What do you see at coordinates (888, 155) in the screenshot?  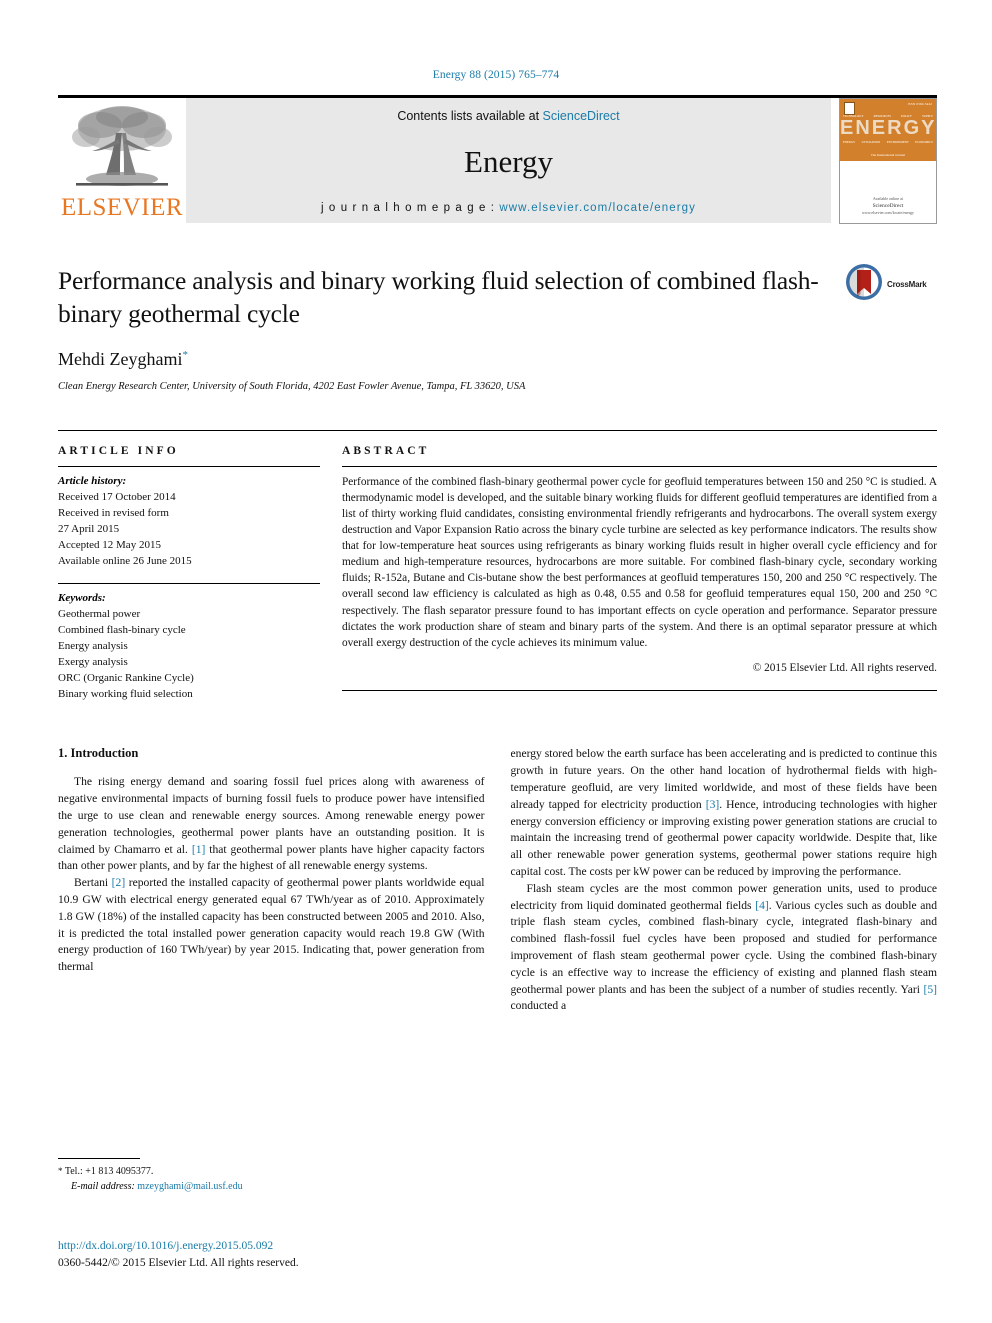 I see `cover-subtitle: The International Journal` at bounding box center [888, 155].